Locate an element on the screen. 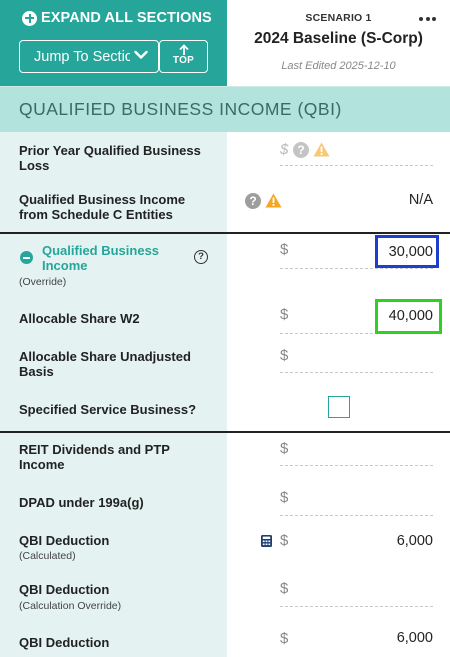 The height and width of the screenshot is (657, 450). scenario-number: SCENARIO 1 is located at coordinates (338, 18).